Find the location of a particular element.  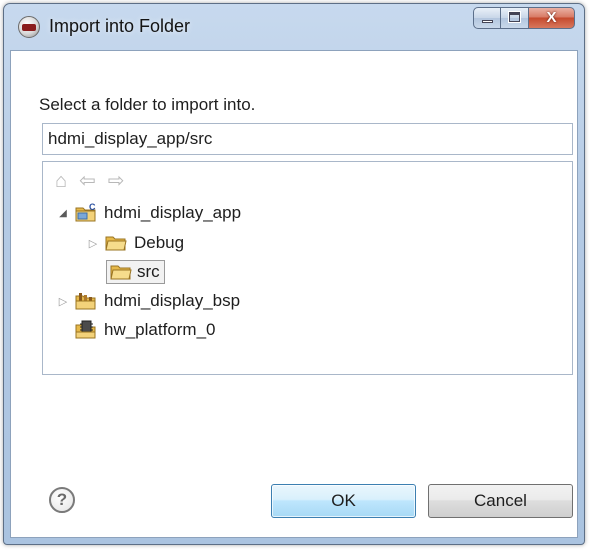

tree-item-label: hdmi_display_bsp is located at coordinates (172, 300).